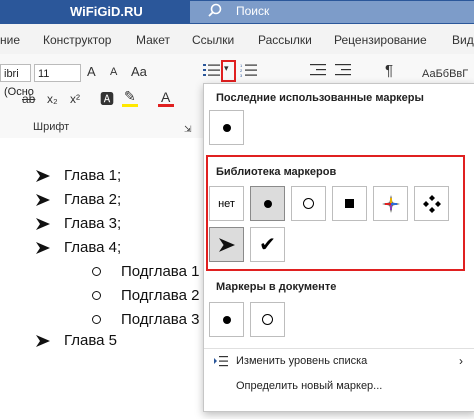  I want to click on list-item: Глава 2;, so click(93, 199).